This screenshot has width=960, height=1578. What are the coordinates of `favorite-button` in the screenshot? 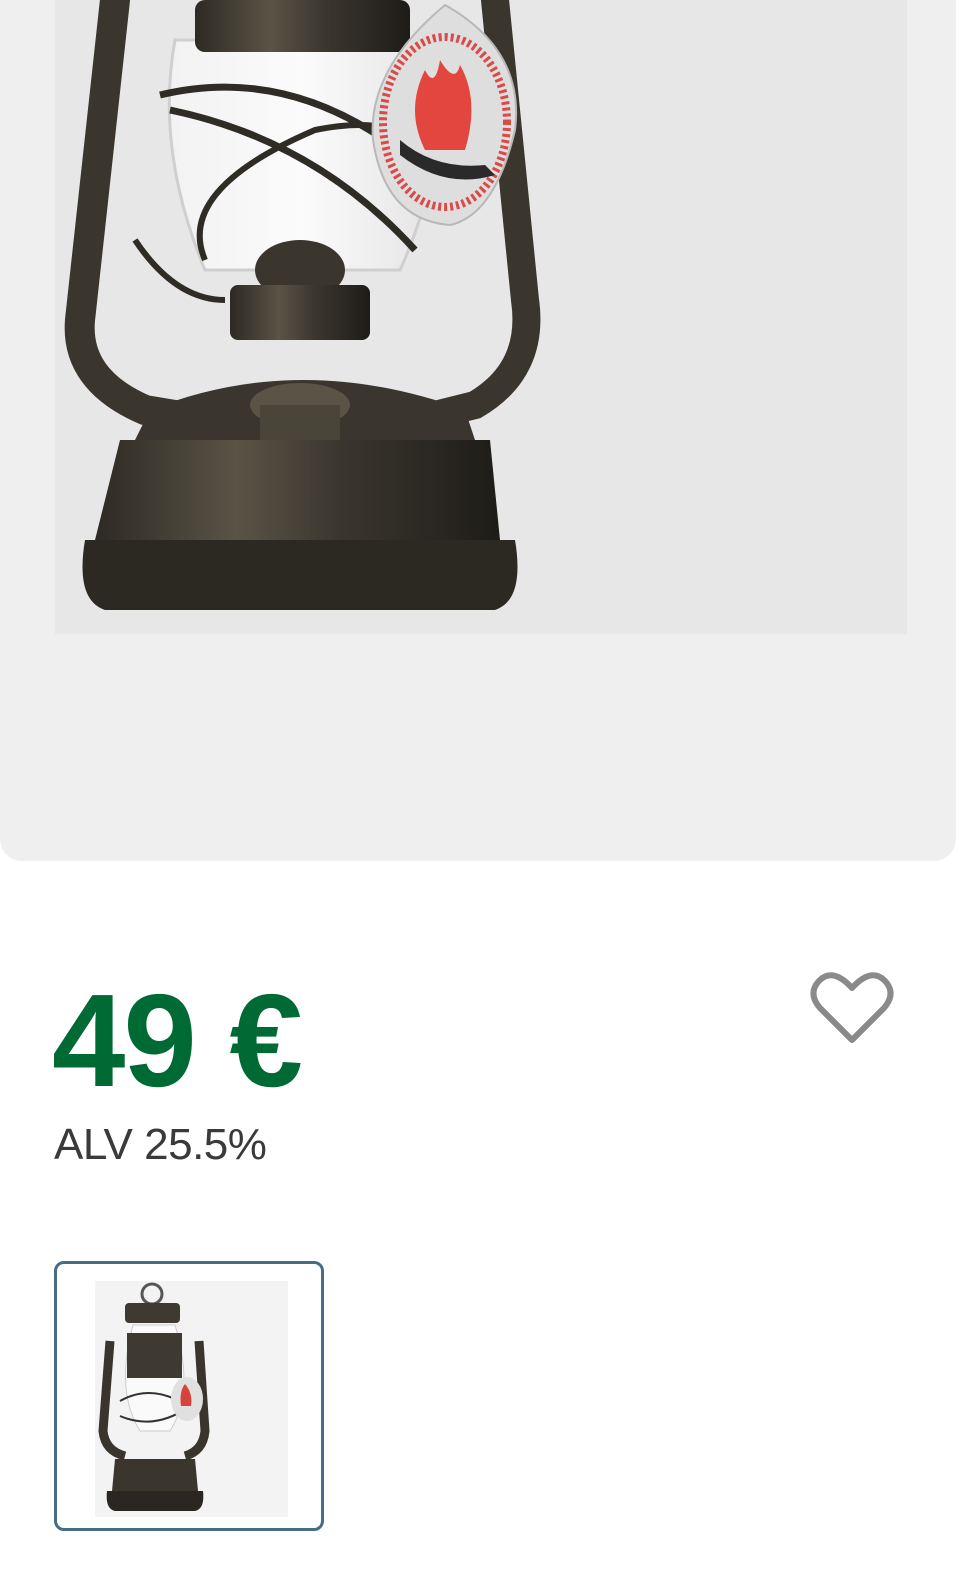 It's located at (852, 1007).